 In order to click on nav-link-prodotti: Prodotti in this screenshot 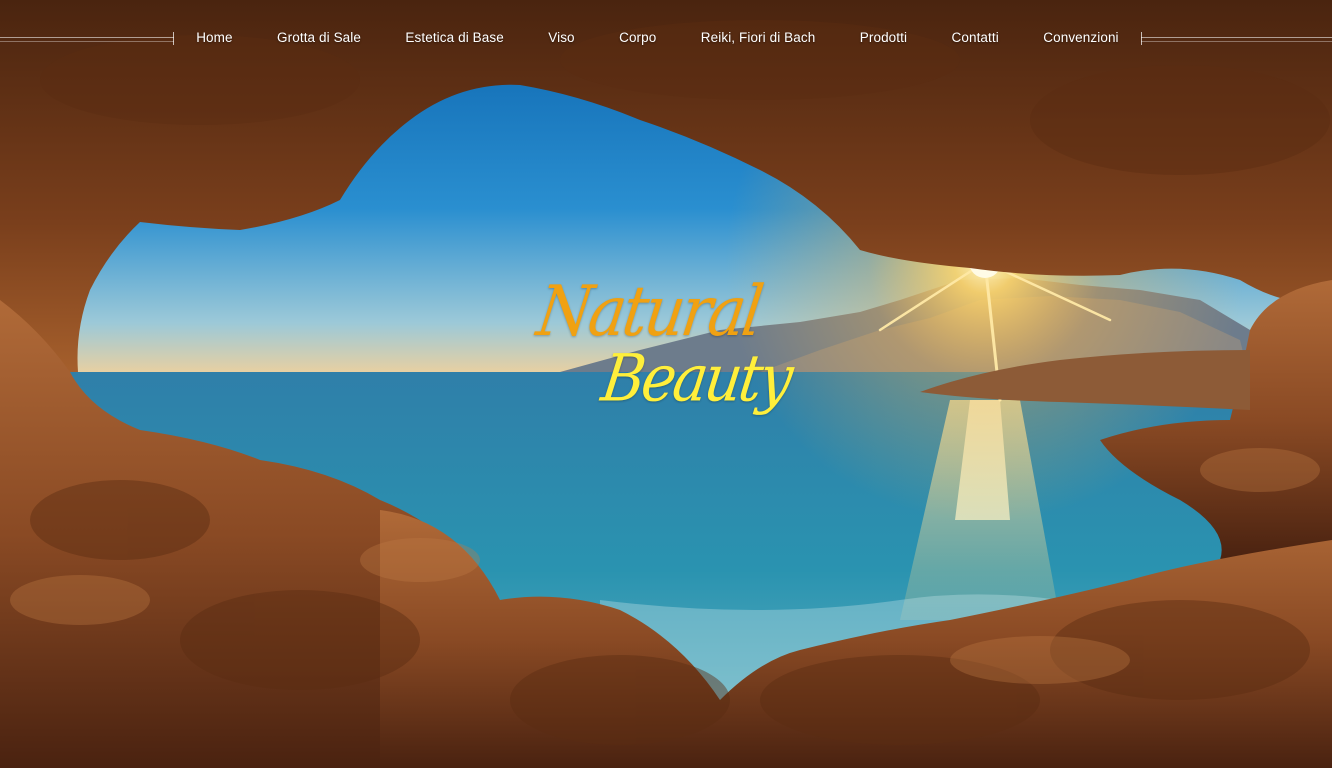, I will do `click(883, 37)`.